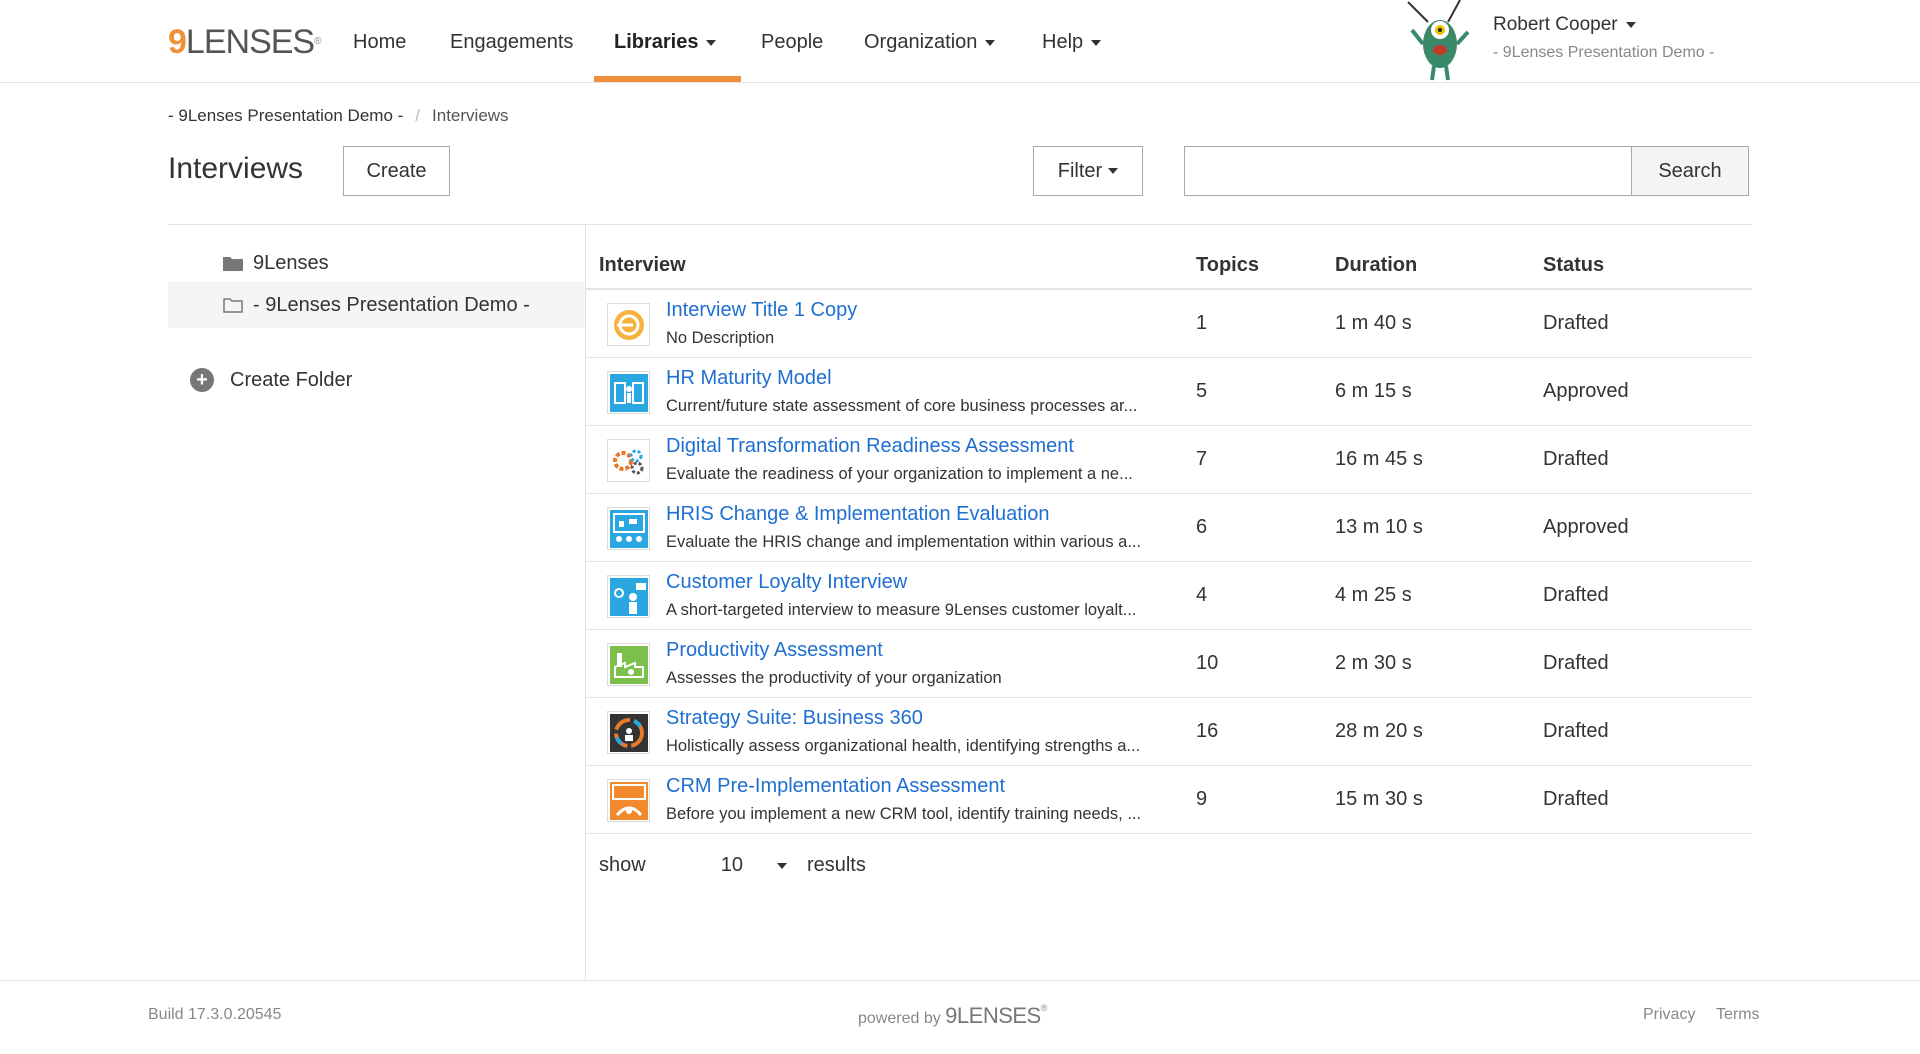  I want to click on nav-help: Help, so click(1072, 42).